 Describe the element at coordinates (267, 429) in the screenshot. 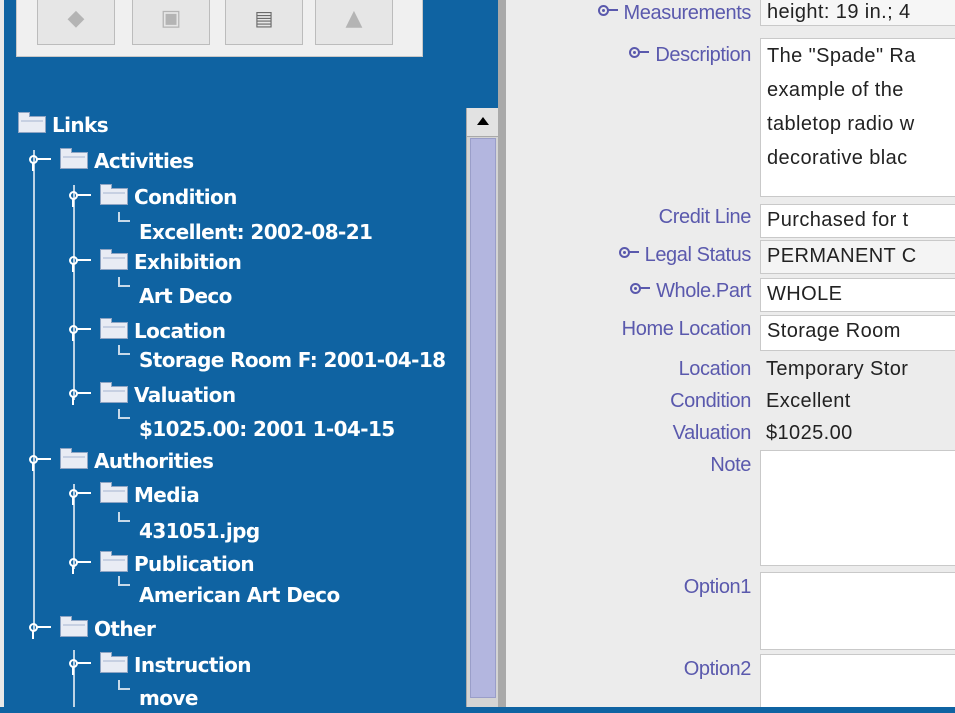

I see `tree-leaf-valuation: $1025.00: 2001 1-04-15` at that location.